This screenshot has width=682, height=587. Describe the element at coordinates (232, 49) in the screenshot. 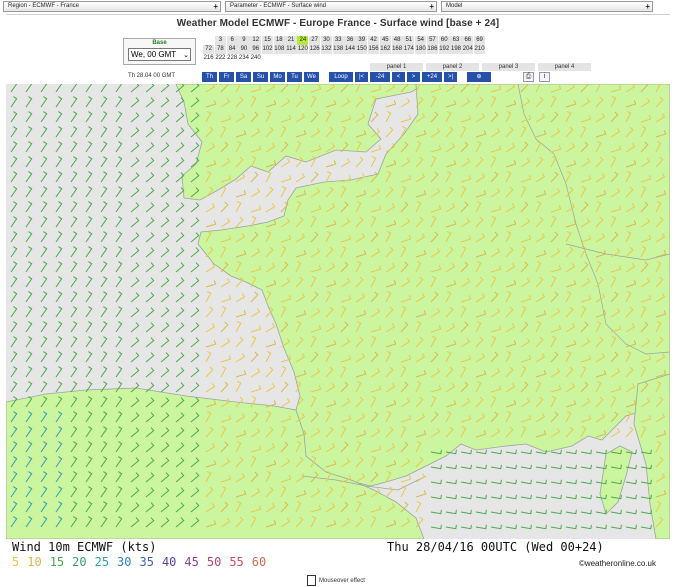

I see `hour-cell: 84` at that location.